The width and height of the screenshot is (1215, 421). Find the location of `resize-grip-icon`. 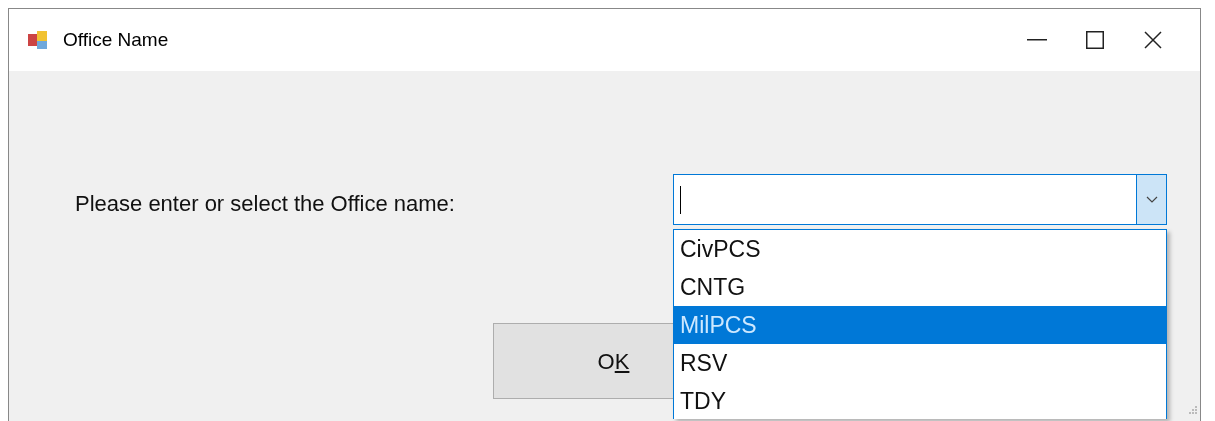

resize-grip-icon is located at coordinates (1193, 410).